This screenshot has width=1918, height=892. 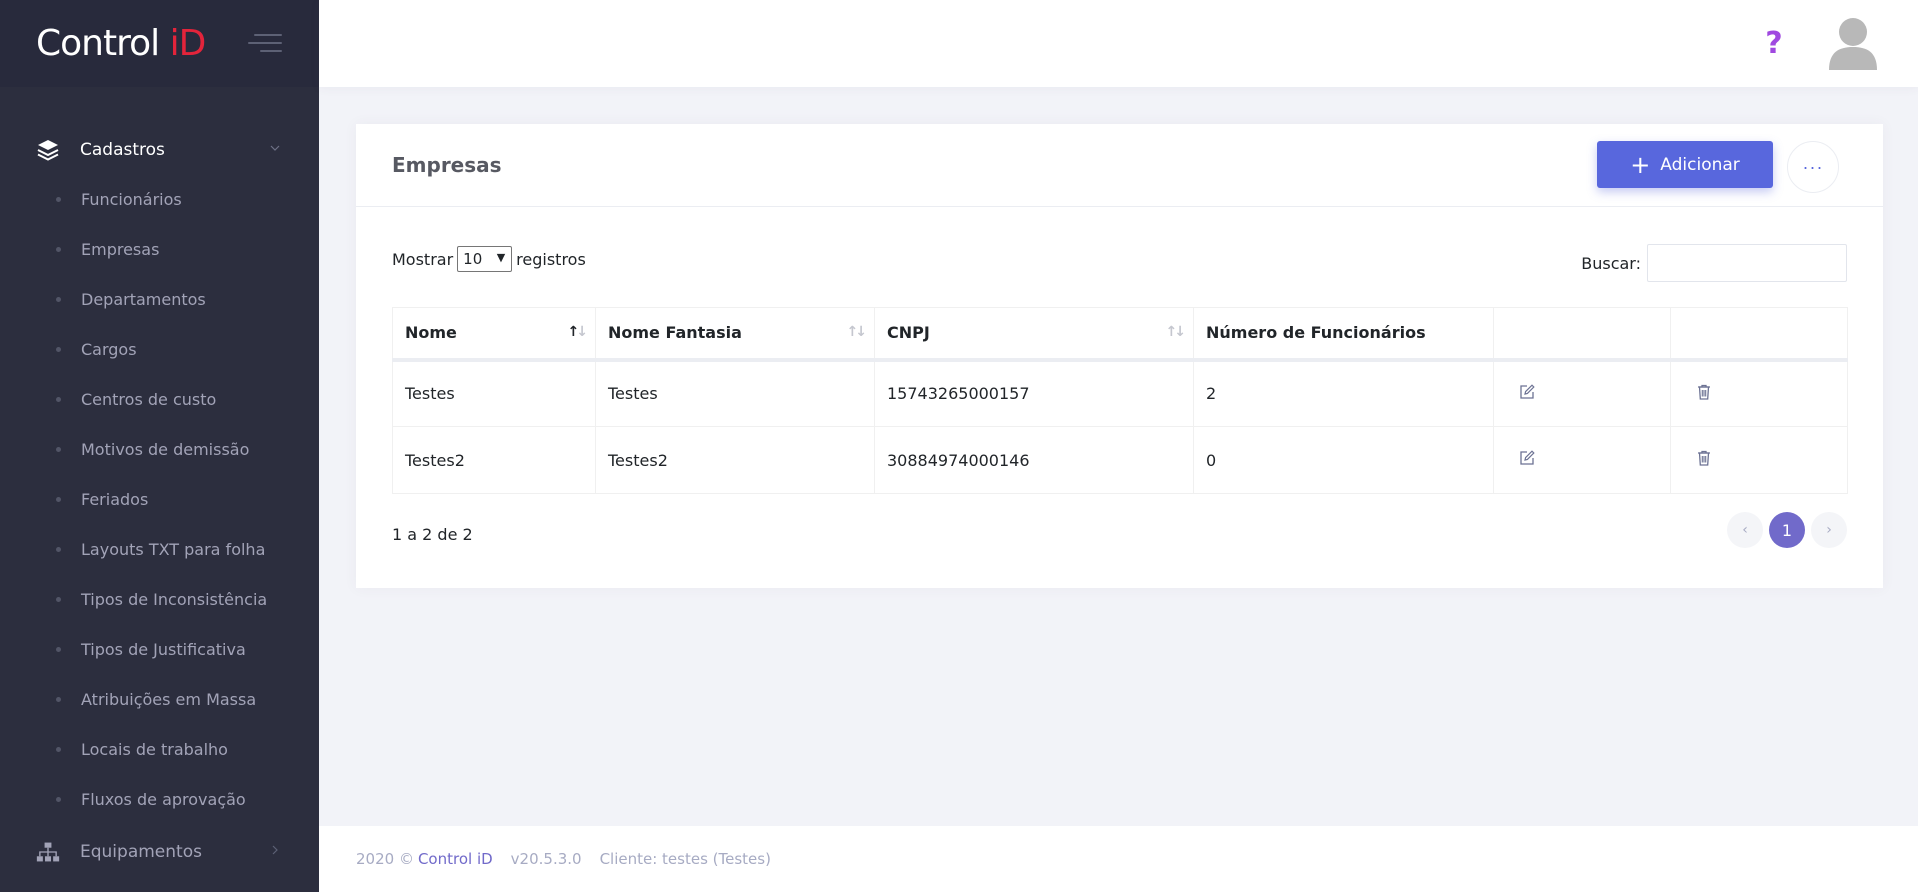 What do you see at coordinates (1119, 264) in the screenshot?
I see `table-controls: Mostrar 10 ▼ registros Buscar:` at bounding box center [1119, 264].